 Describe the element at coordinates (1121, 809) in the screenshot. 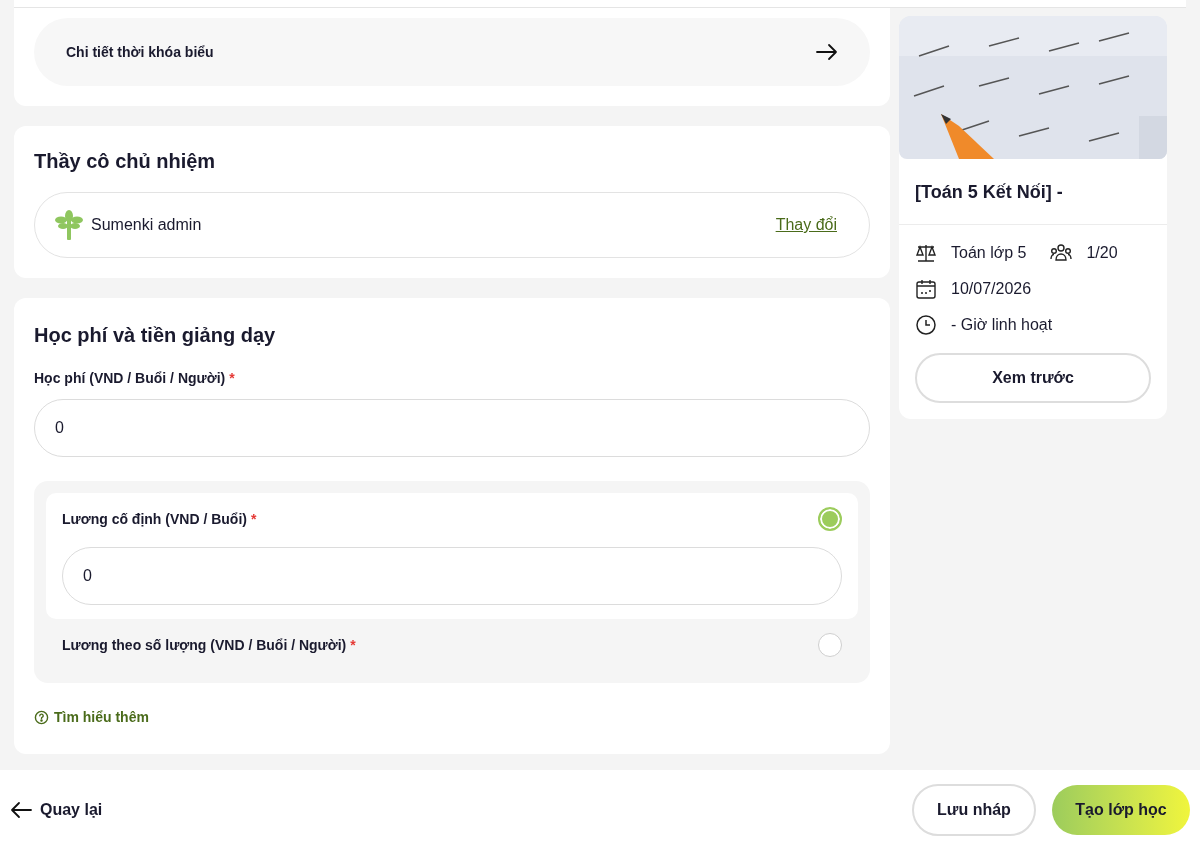

I see `create-class-button: Tạo lớp học` at that location.